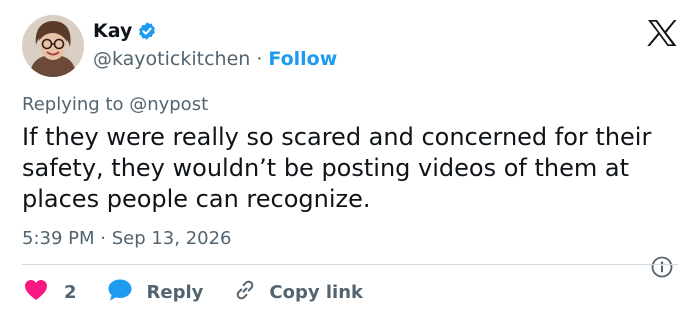 The width and height of the screenshot is (700, 318). I want to click on speech-bubble-icon, so click(120, 292).